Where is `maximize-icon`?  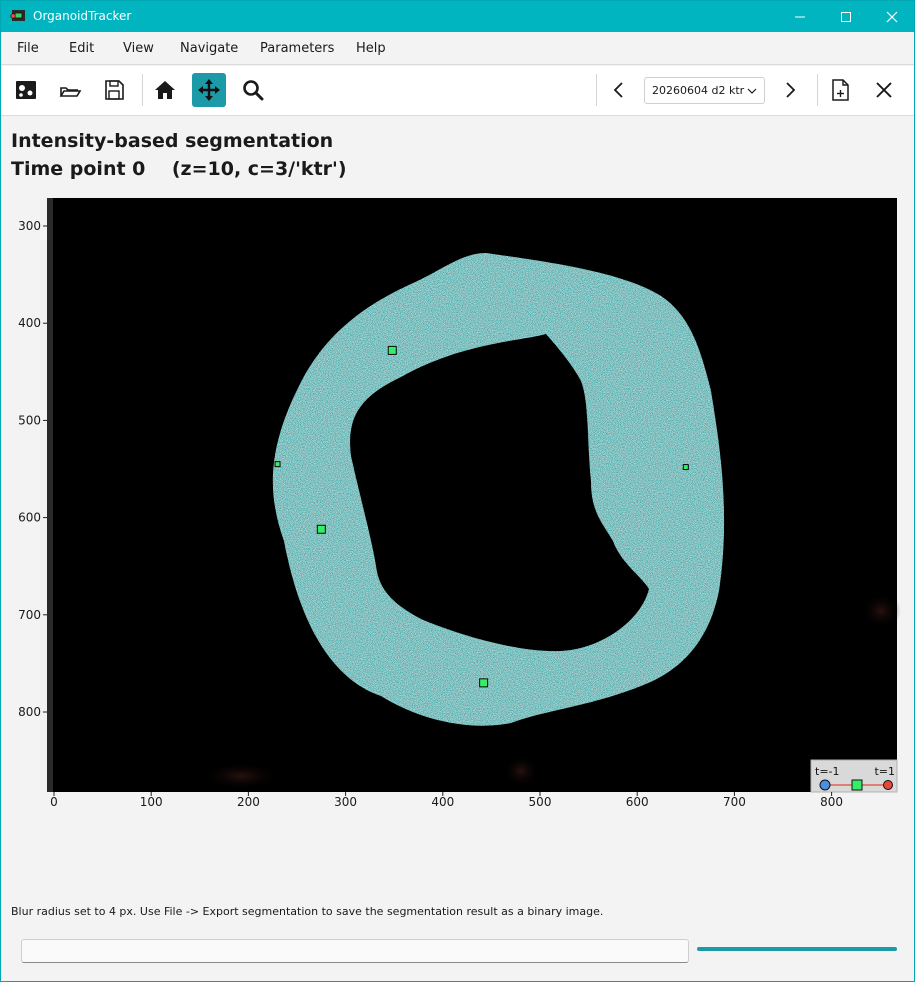
maximize-icon is located at coordinates (846, 16).